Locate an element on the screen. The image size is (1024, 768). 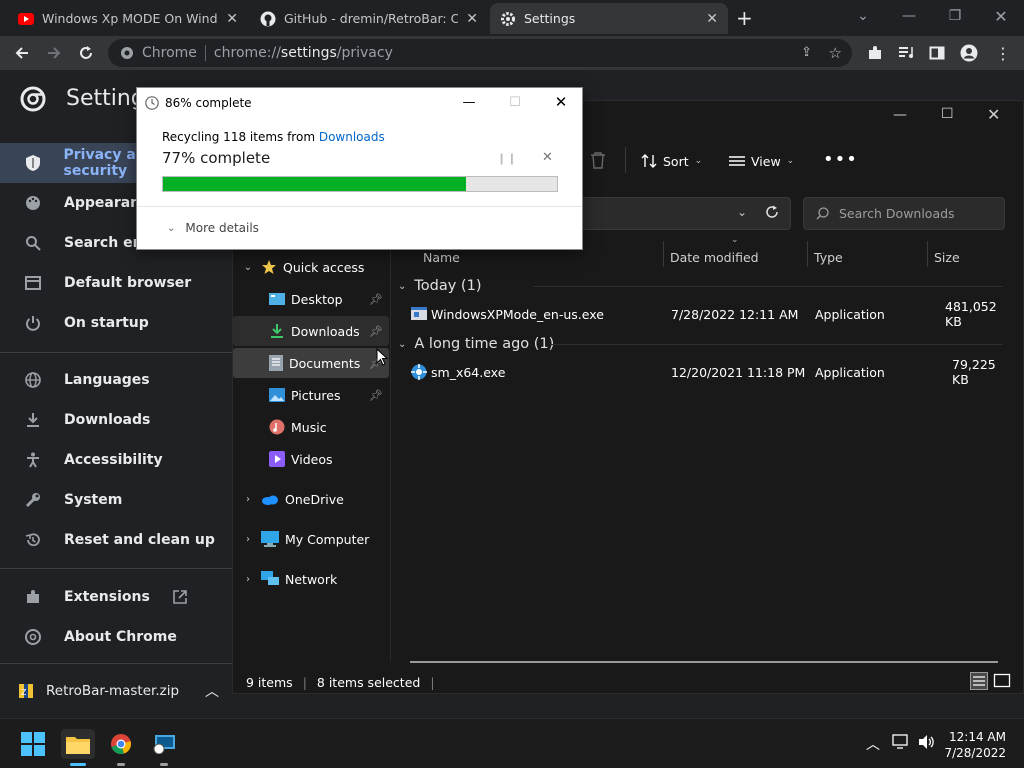
start-button is located at coordinates (33, 744).